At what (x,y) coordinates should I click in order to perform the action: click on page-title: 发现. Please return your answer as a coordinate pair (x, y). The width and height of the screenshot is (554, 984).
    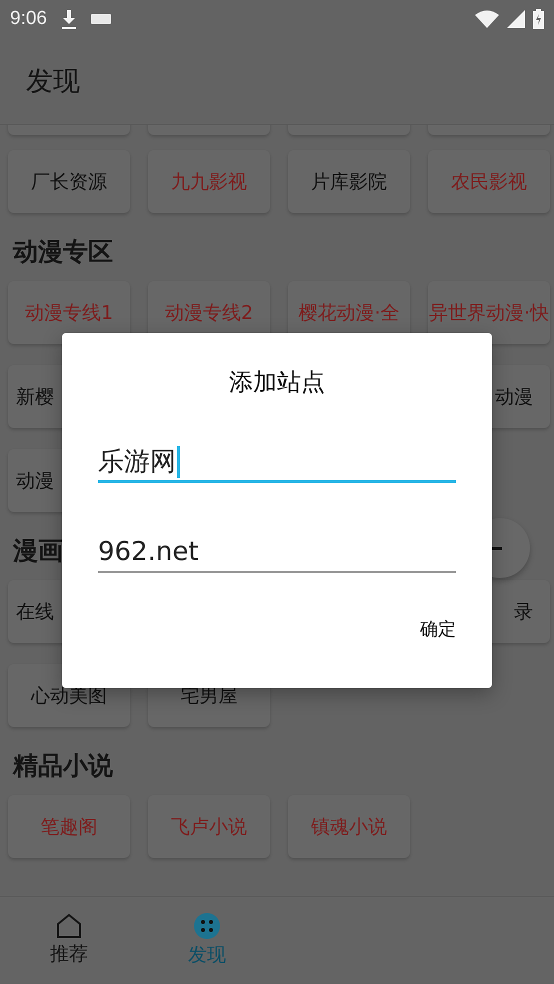
    Looking at the image, I should click on (53, 82).